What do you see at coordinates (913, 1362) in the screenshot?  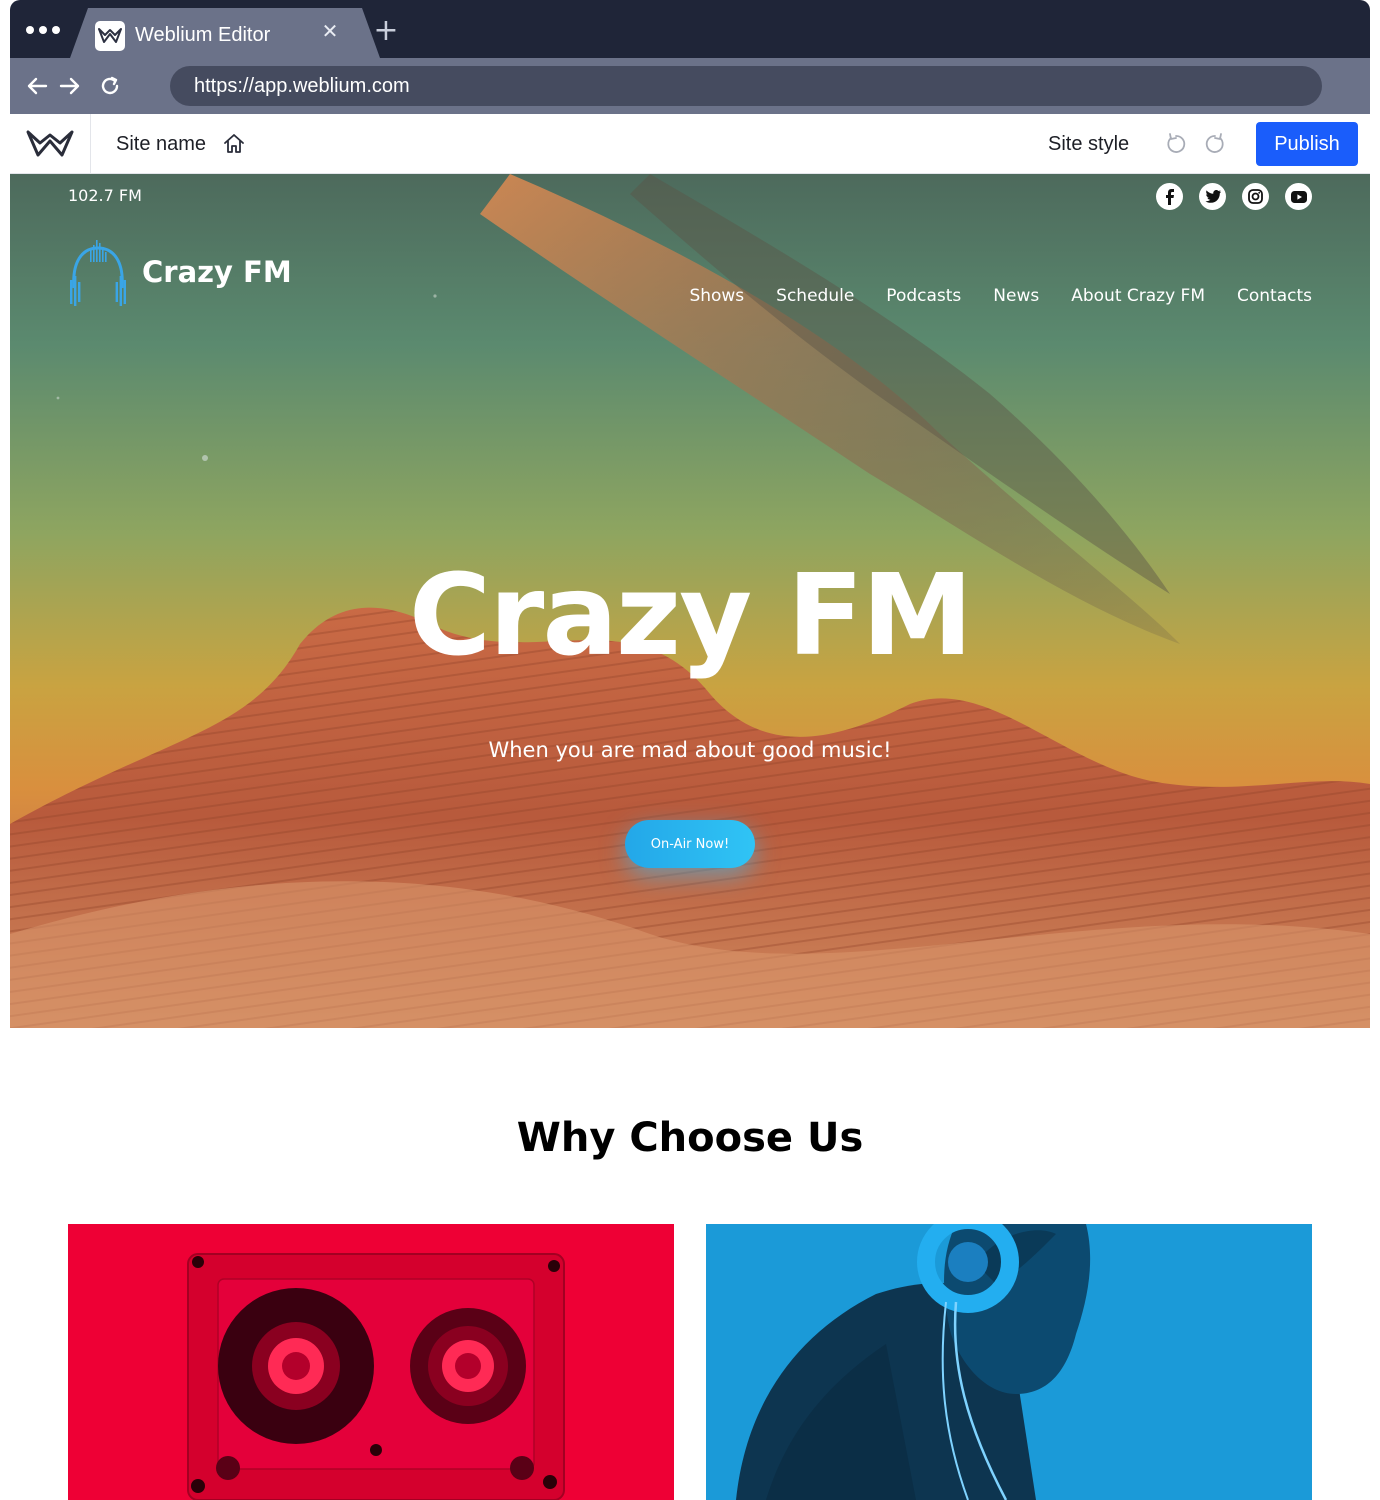 I see `listener-image` at bounding box center [913, 1362].